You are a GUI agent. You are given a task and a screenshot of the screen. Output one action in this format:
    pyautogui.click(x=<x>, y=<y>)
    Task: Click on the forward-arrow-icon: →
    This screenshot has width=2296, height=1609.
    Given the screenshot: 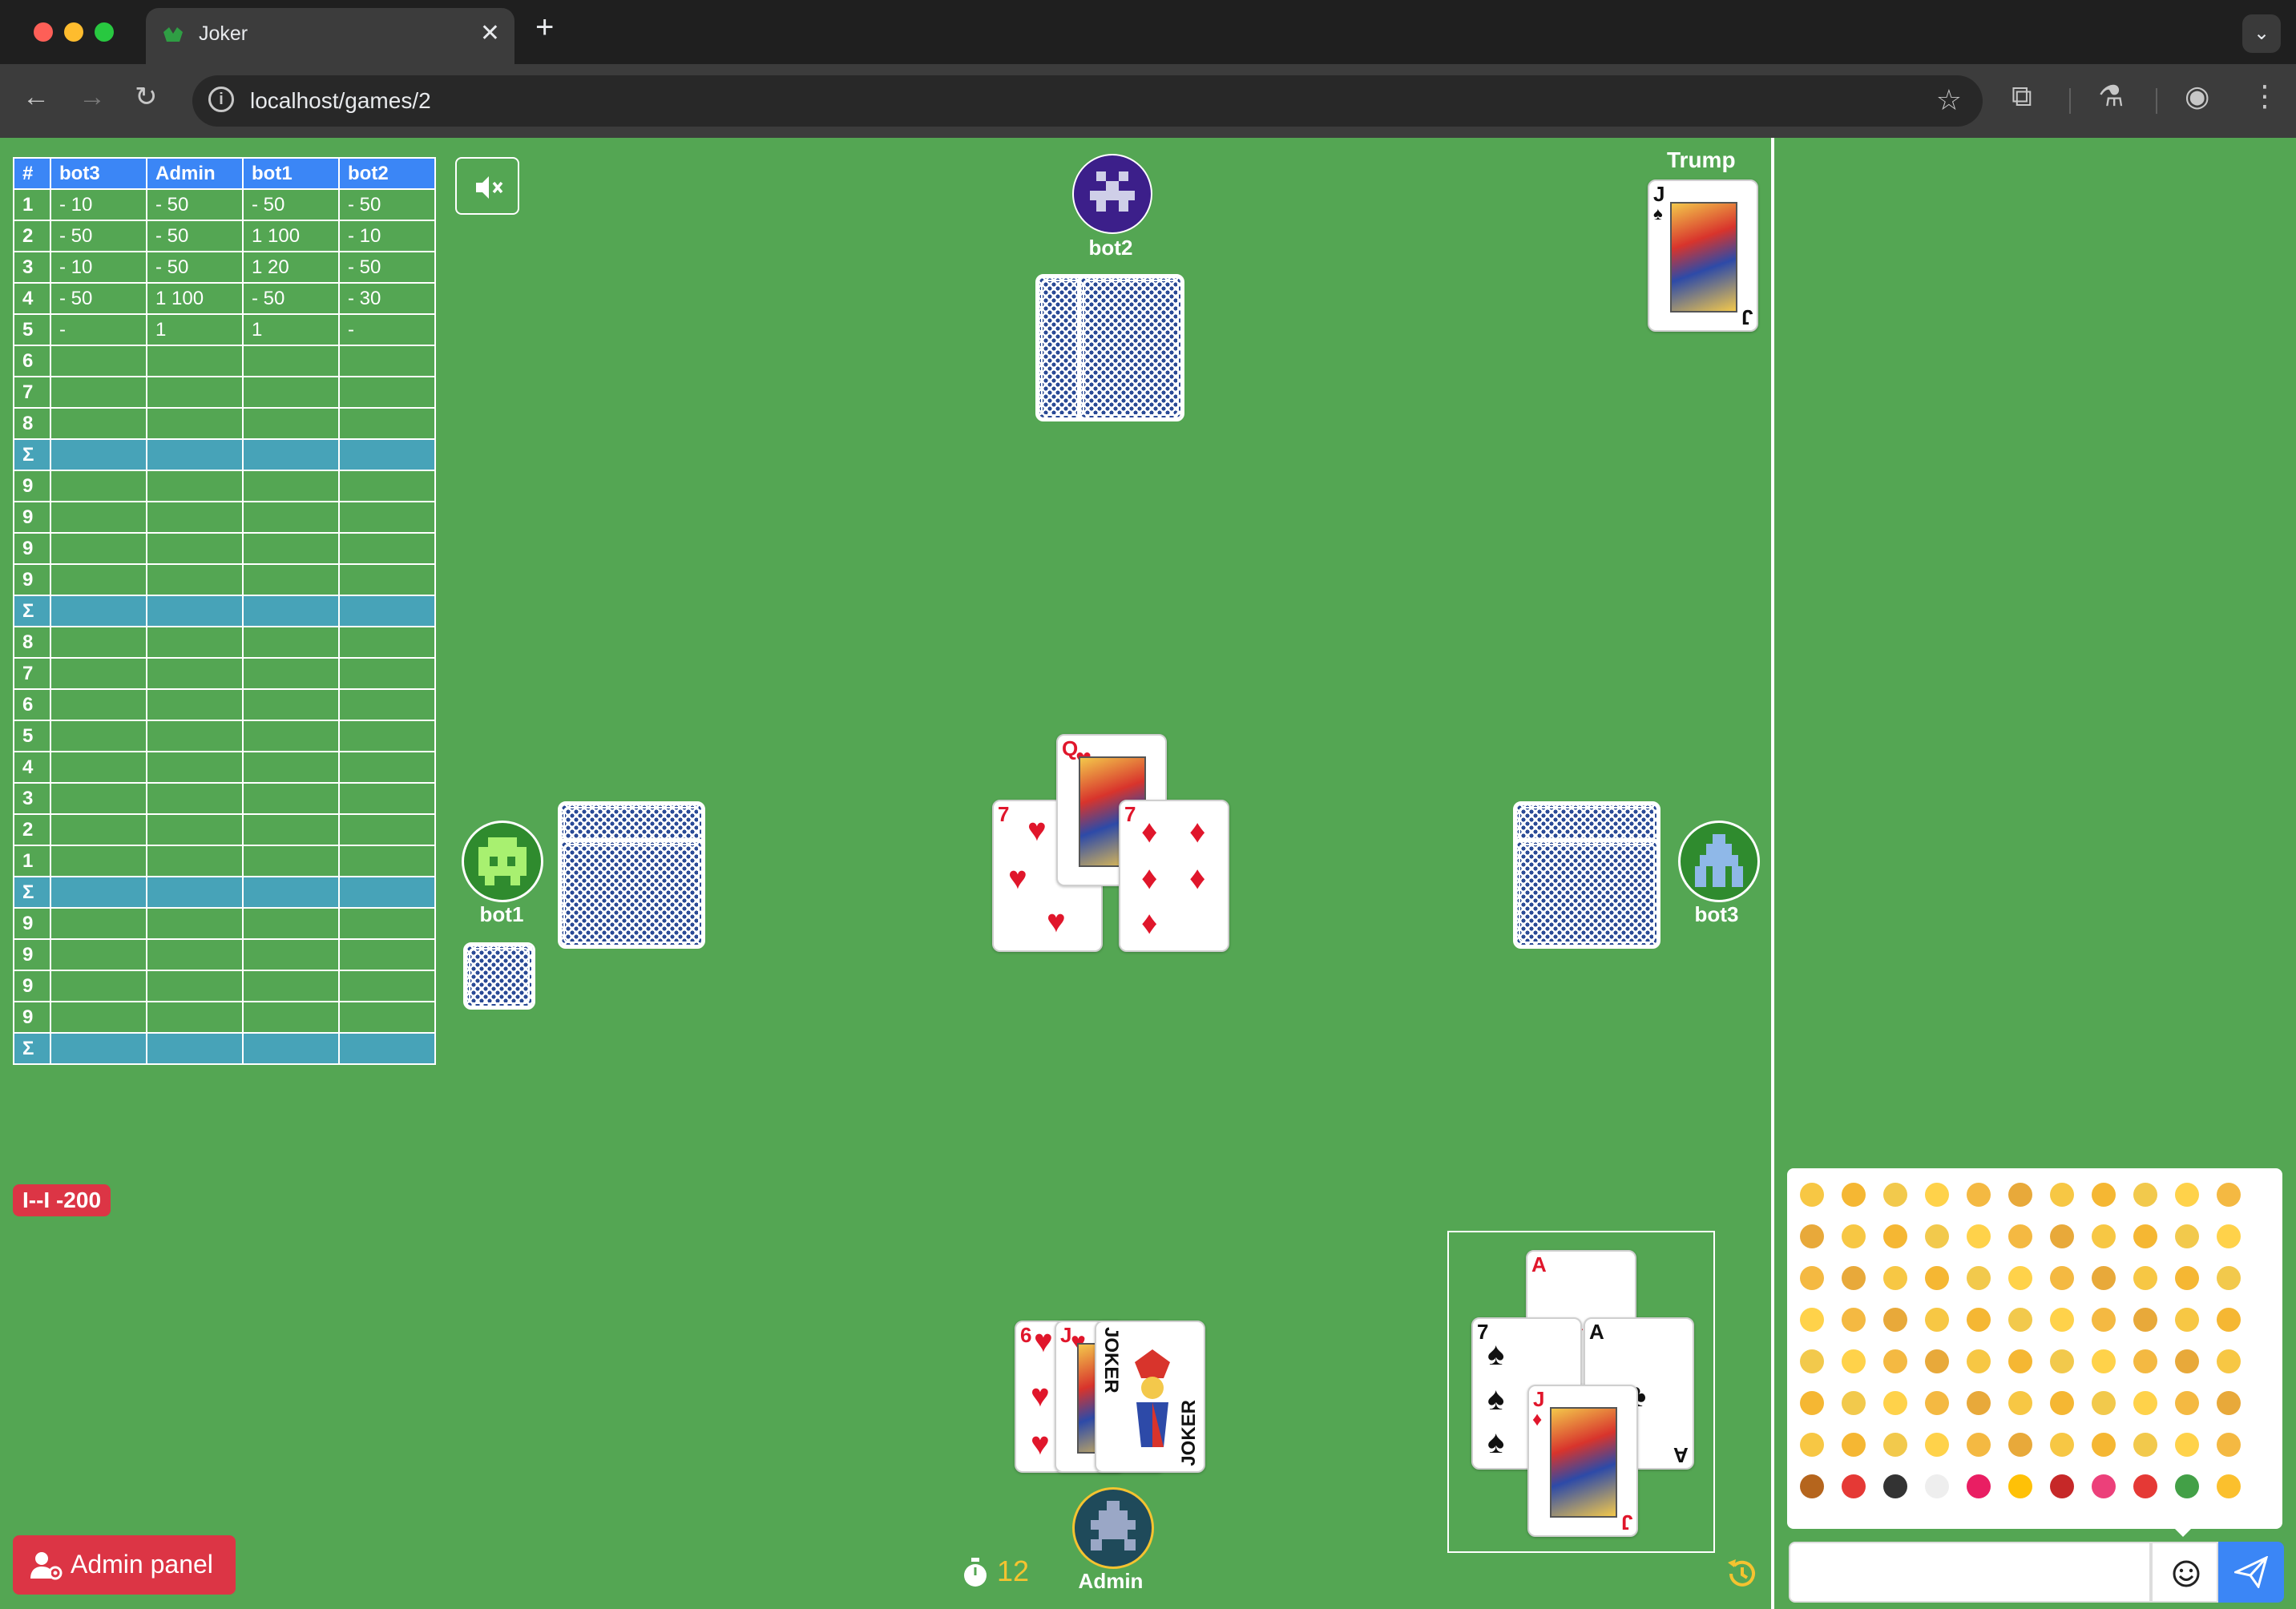 What is the action you would take?
    pyautogui.click(x=92, y=97)
    